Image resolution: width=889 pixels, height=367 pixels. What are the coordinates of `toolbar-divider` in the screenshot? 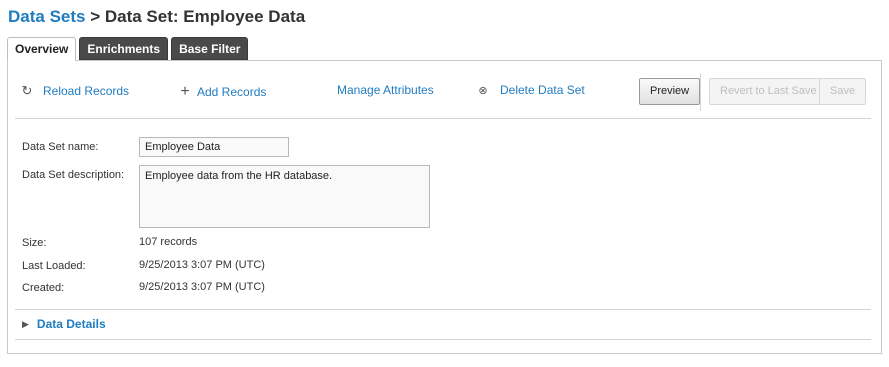 It's located at (700, 92).